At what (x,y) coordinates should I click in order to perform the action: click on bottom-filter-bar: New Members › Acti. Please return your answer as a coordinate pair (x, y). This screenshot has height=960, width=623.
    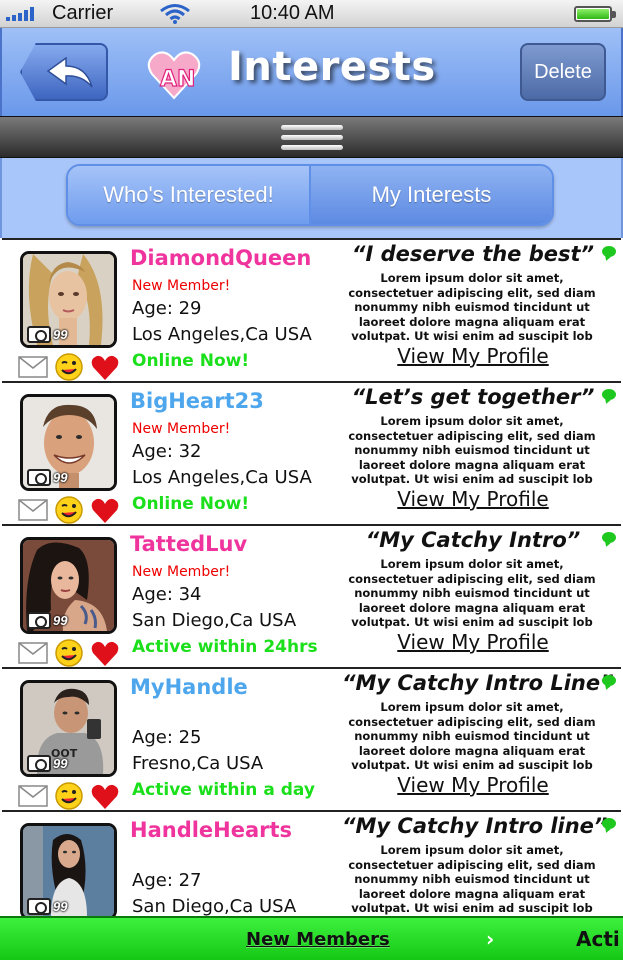
    Looking at the image, I should click on (311, 938).